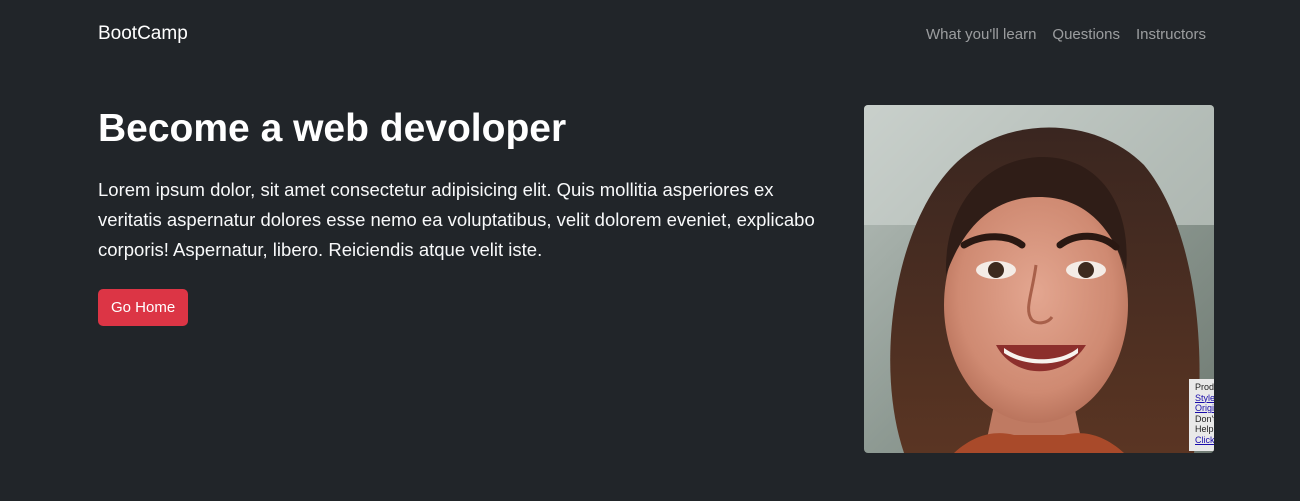  What do you see at coordinates (1204, 429) in the screenshot?
I see `overlay-text-help: Help` at bounding box center [1204, 429].